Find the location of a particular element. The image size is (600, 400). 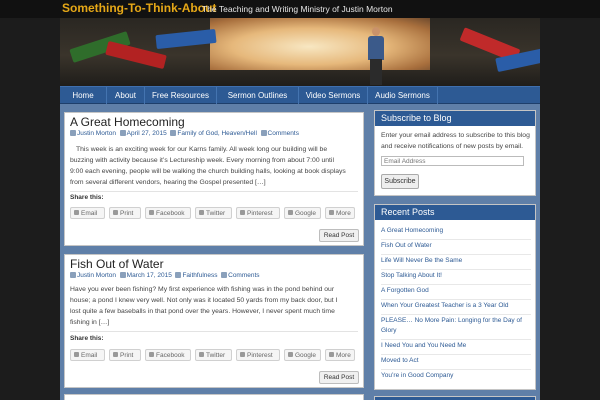

post-title: Fish Out of Water is located at coordinates (117, 264).